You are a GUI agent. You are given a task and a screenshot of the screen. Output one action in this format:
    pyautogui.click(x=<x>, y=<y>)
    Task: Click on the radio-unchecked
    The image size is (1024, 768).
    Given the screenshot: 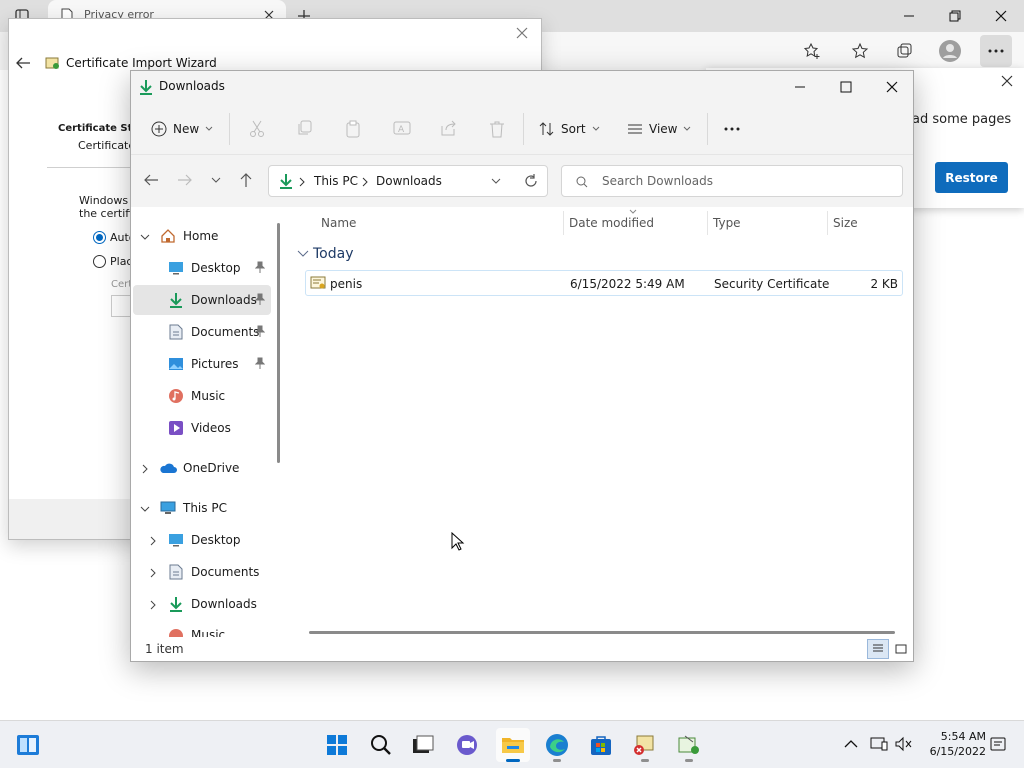 What is the action you would take?
    pyautogui.click(x=99, y=261)
    